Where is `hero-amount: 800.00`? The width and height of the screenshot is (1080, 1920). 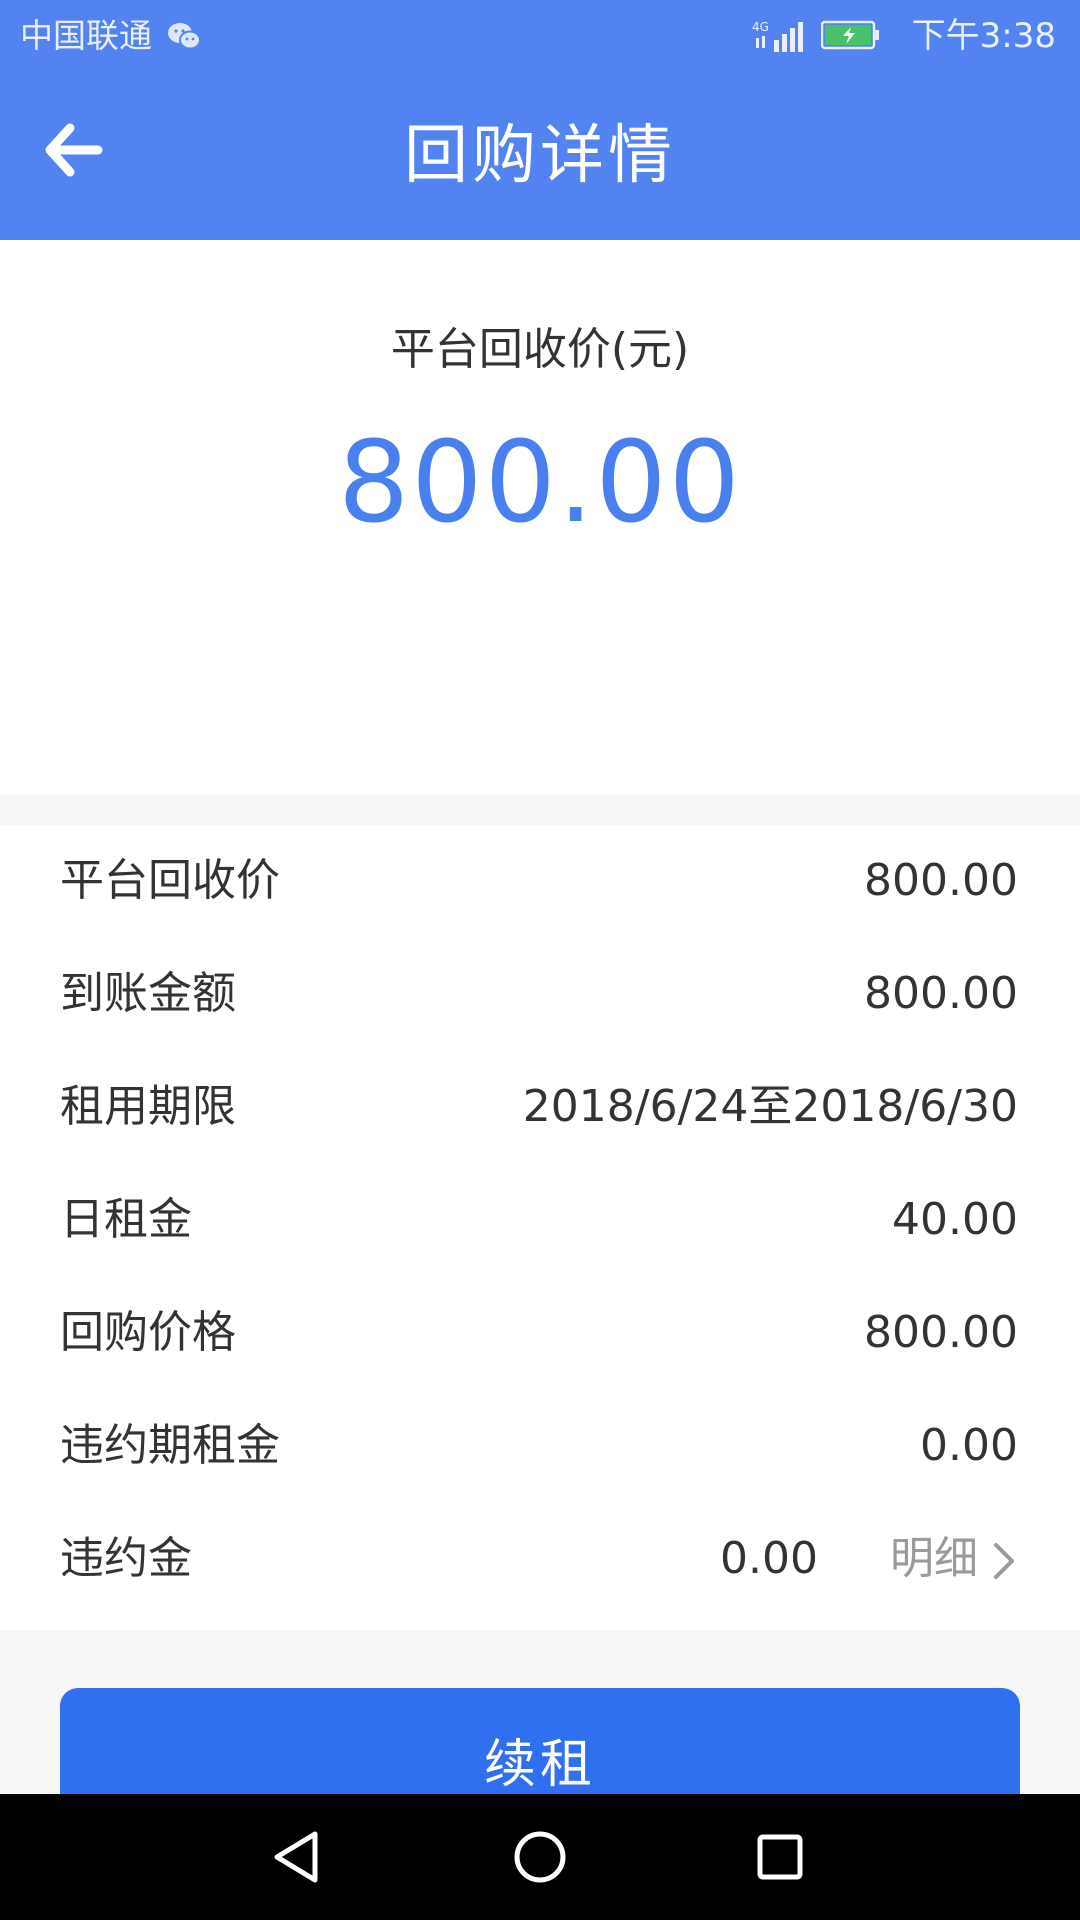
hero-amount: 800.00 is located at coordinates (540, 483).